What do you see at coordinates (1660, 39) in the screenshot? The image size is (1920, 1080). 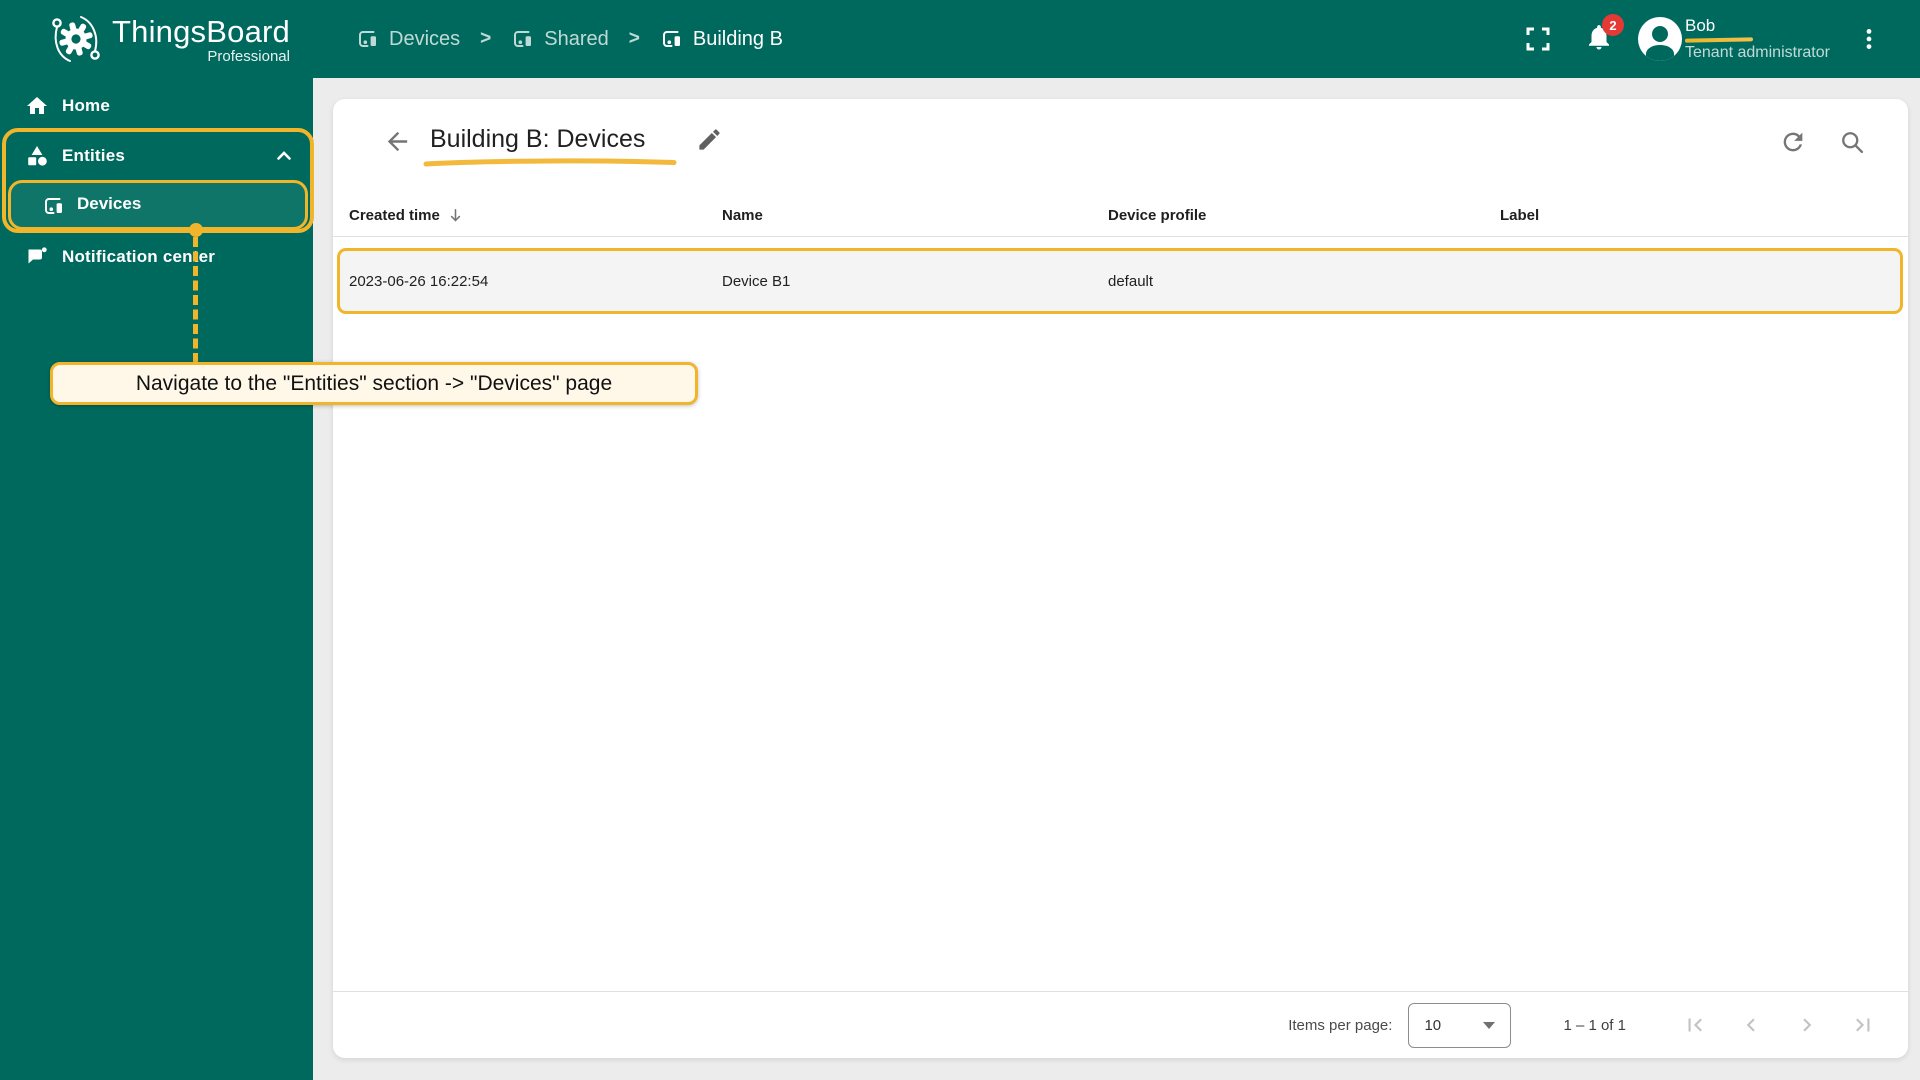 I see `avatar` at bounding box center [1660, 39].